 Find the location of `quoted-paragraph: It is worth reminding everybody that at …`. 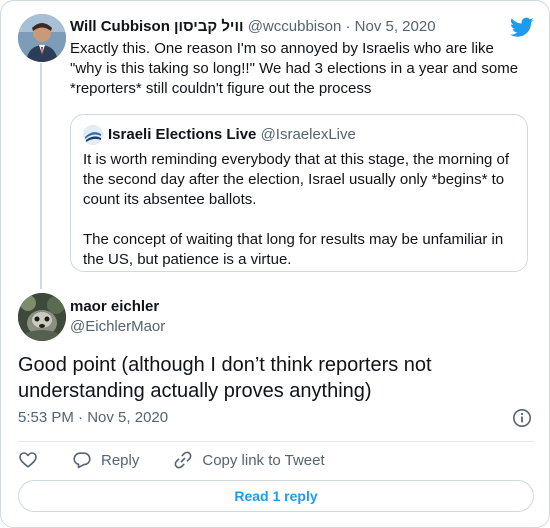

quoted-paragraph: It is worth reminding everybody that at … is located at coordinates (296, 179).